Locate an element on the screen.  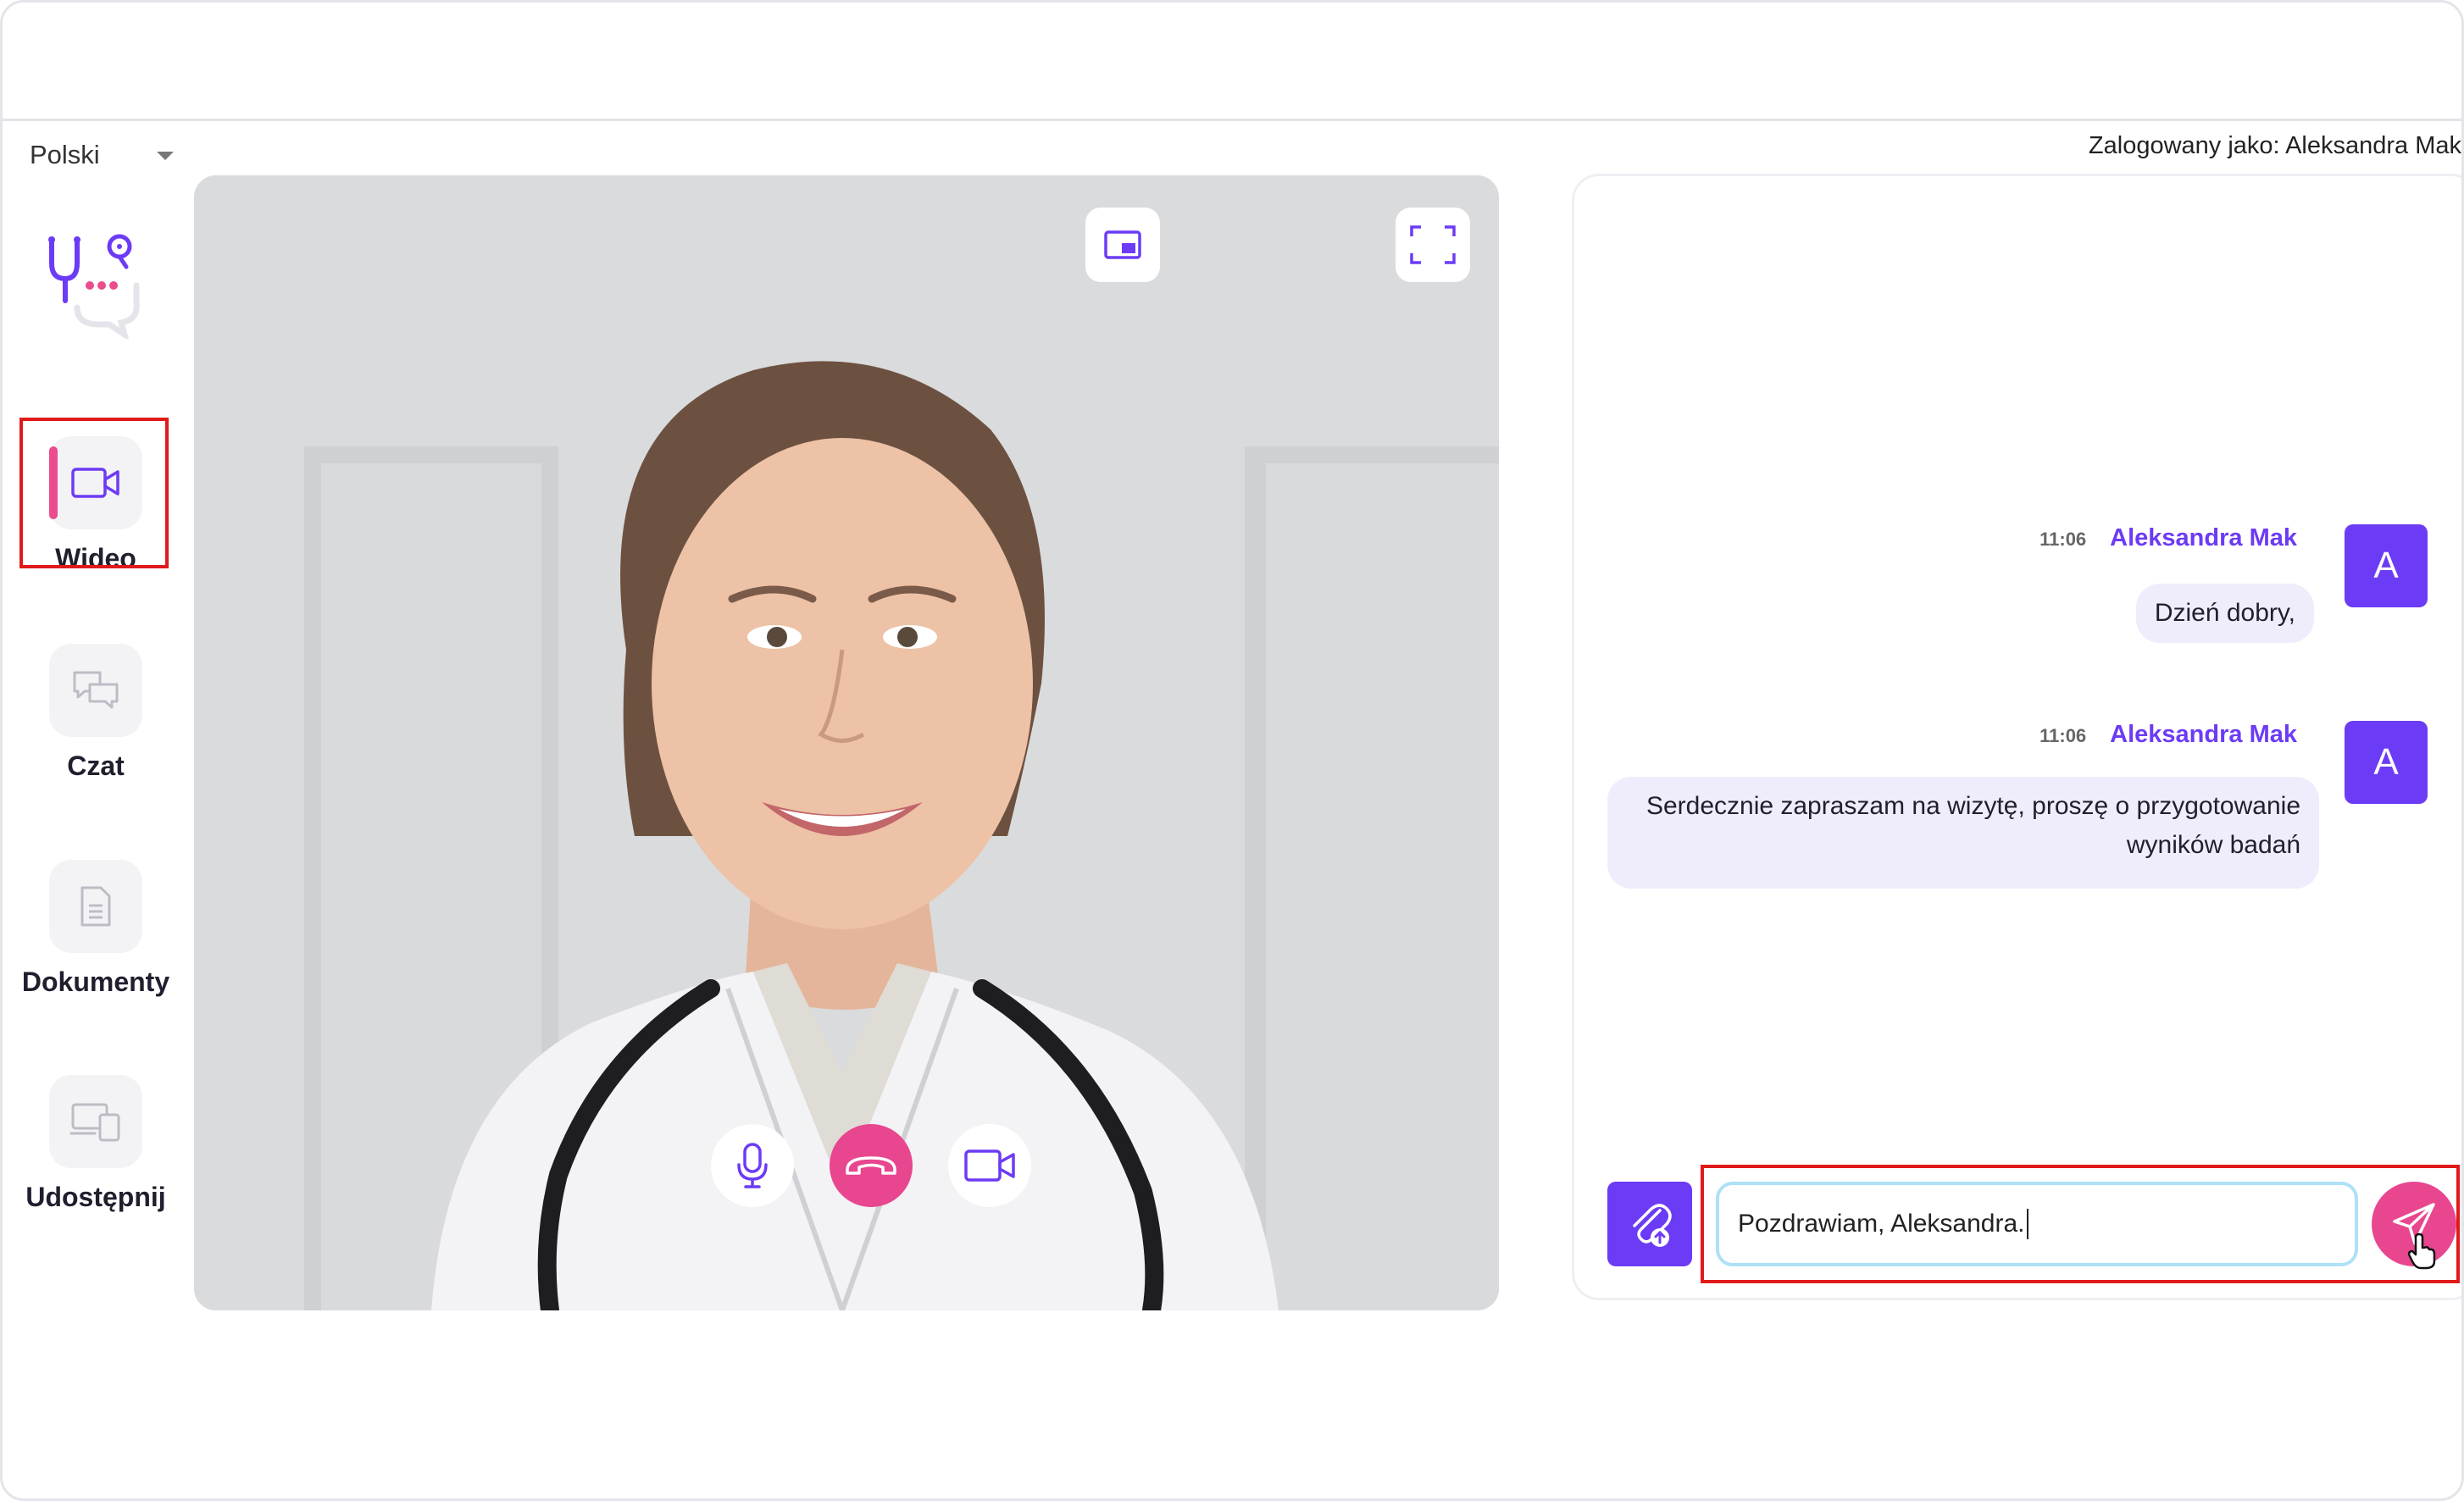
message-bubble: Dzień dobry, is located at coordinates (2224, 613).